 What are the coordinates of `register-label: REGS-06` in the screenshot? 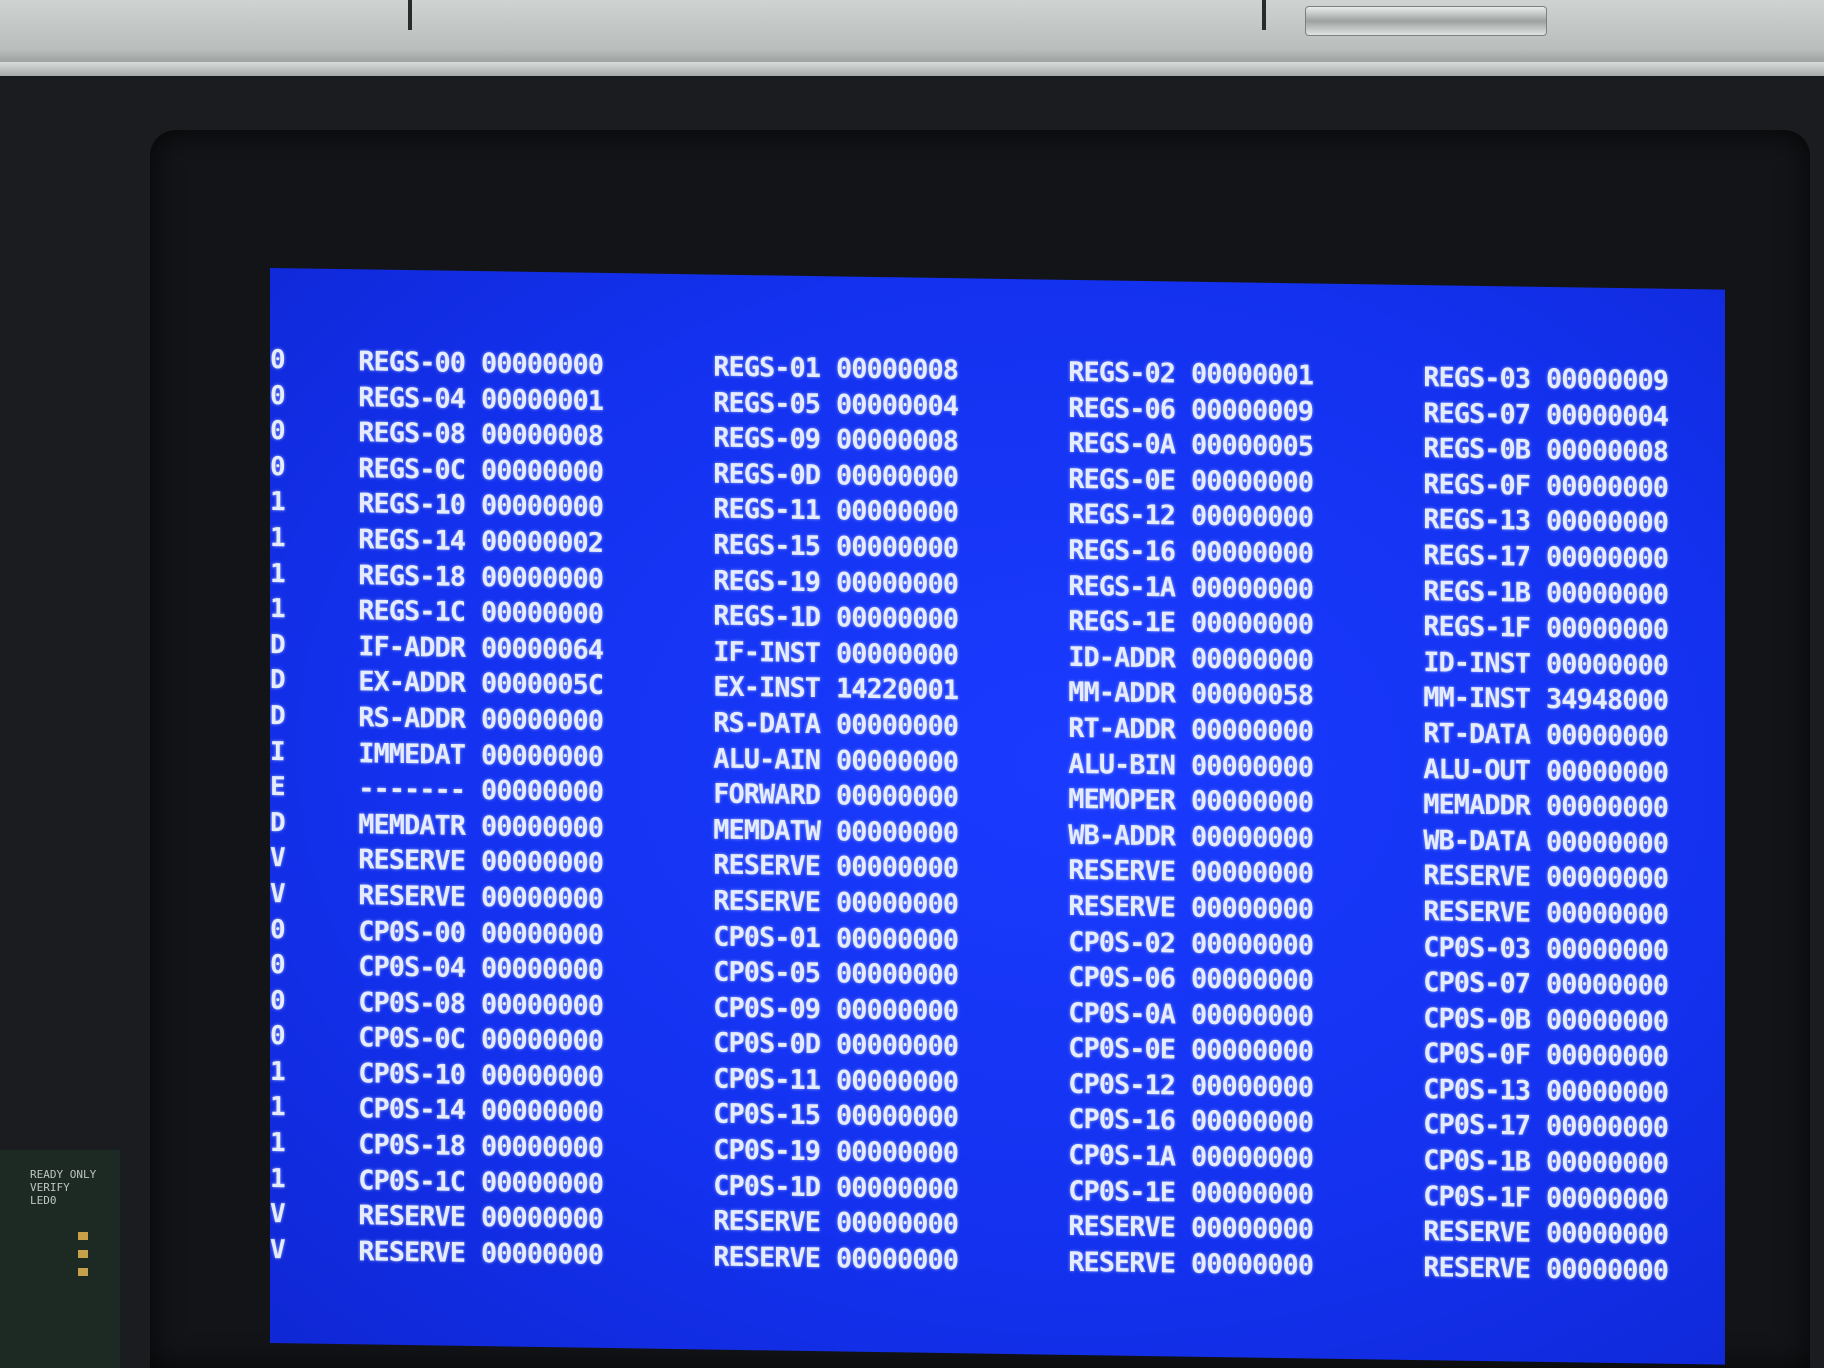 It's located at (1121, 409).